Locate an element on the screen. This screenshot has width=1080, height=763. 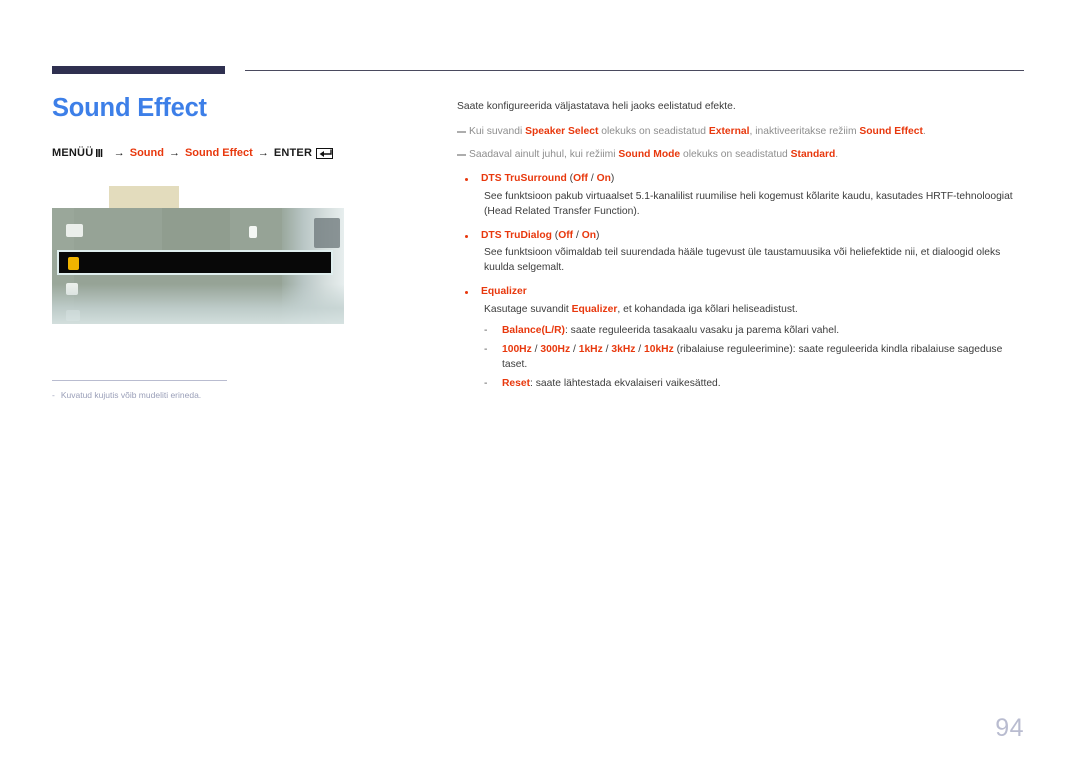
emphasis-term: External is located at coordinates (729, 131).